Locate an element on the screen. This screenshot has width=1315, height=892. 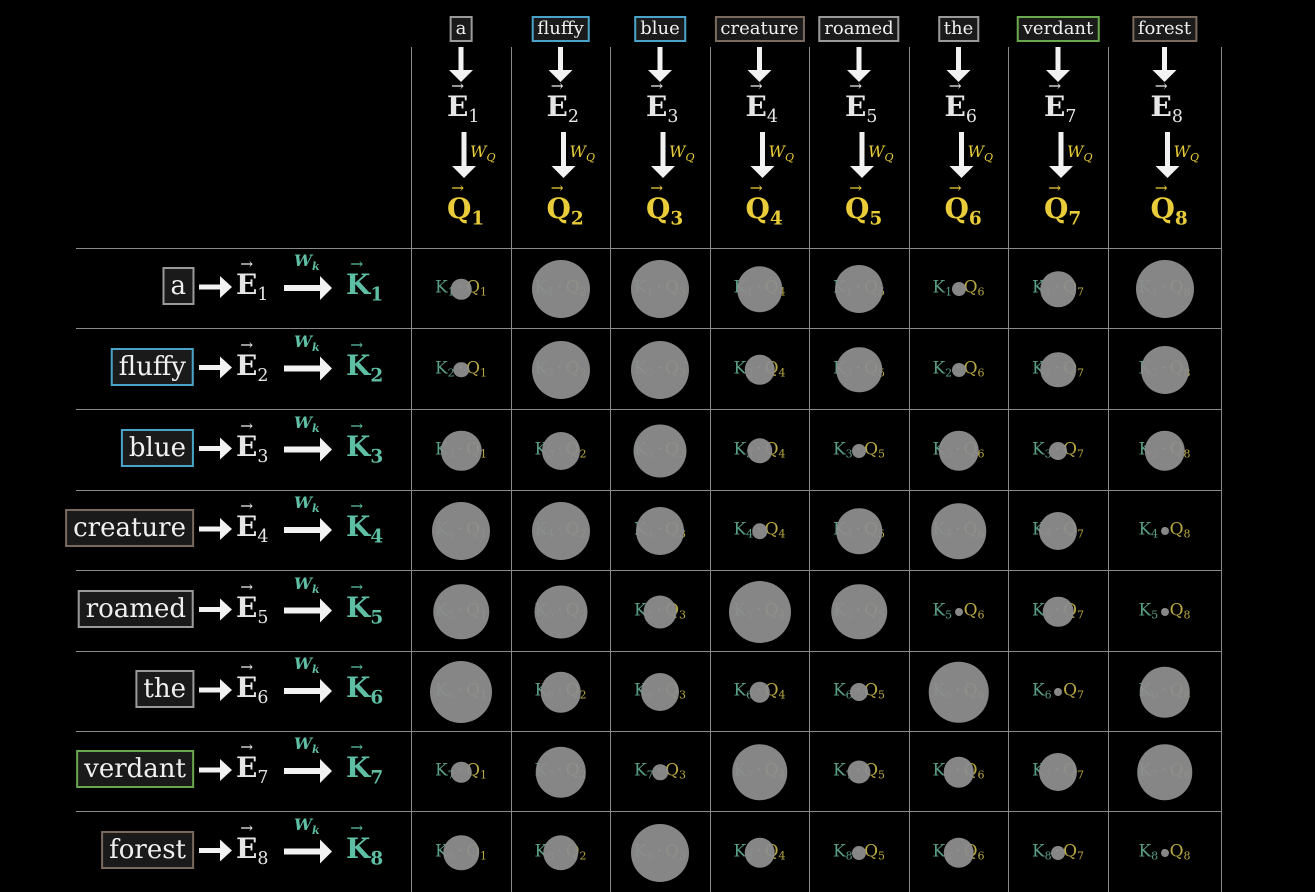
key-term: K7 is located at coordinates (644, 771).